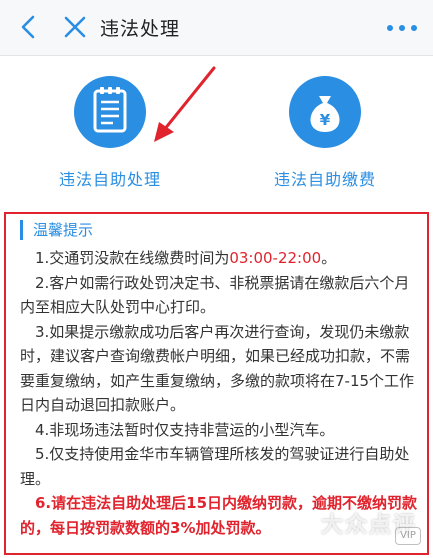 The height and width of the screenshot is (558, 433). What do you see at coordinates (216, 28) in the screenshot?
I see `app-header: 违法处理` at bounding box center [216, 28].